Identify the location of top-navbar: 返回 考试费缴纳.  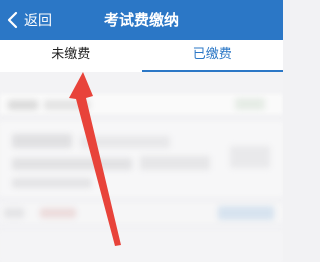
(141, 20).